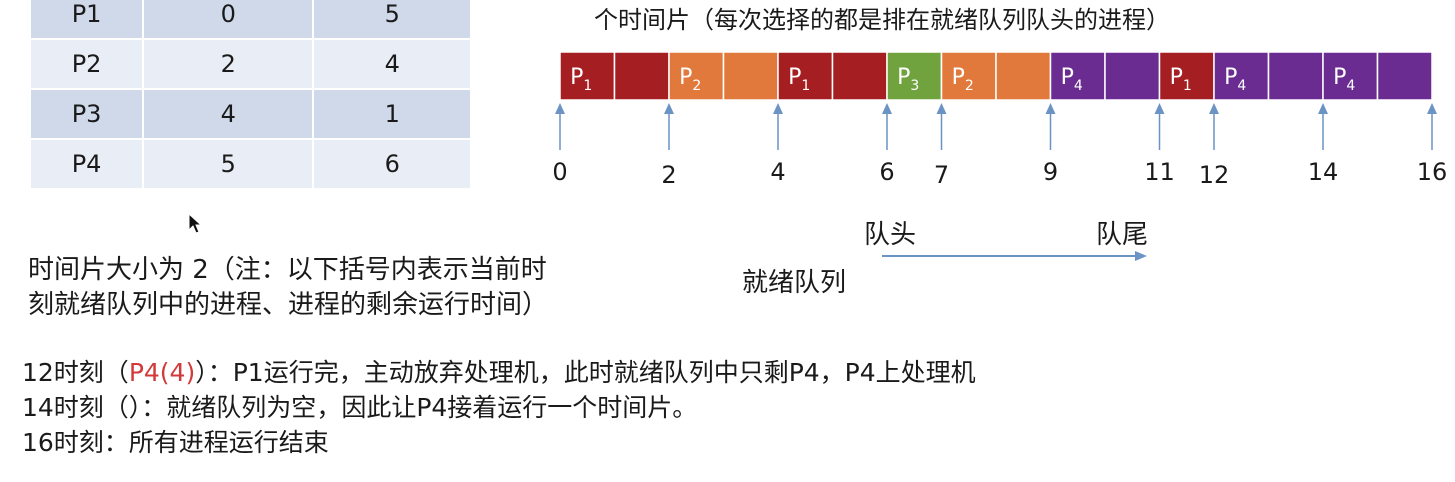  What do you see at coordinates (1159, 172) in the screenshot?
I see `tick-label: 11` at bounding box center [1159, 172].